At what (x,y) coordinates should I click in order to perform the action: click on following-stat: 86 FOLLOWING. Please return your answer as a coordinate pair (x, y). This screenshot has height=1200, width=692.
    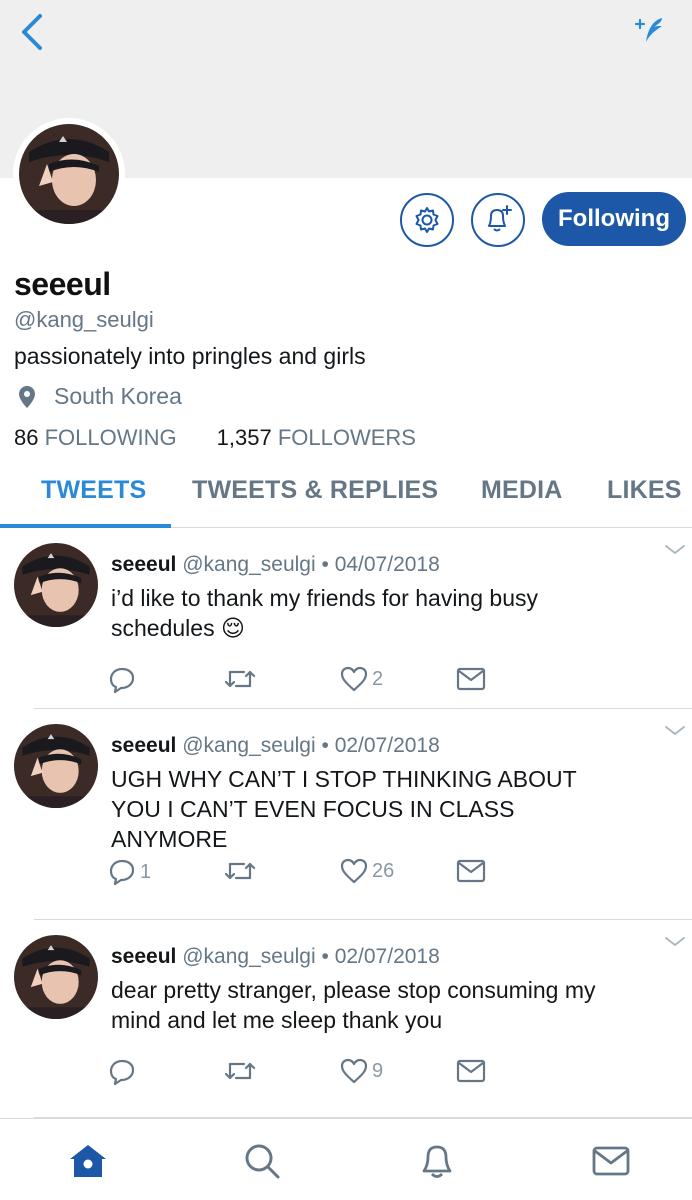
    Looking at the image, I should click on (95, 438).